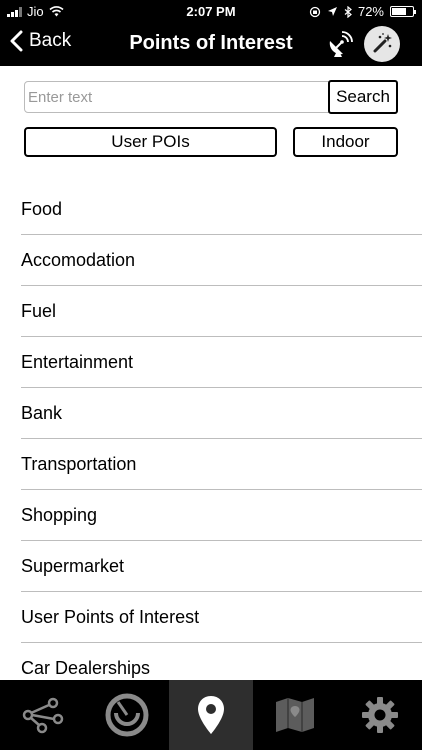 The width and height of the screenshot is (422, 750). I want to click on satellite-dish-icon, so click(341, 44).